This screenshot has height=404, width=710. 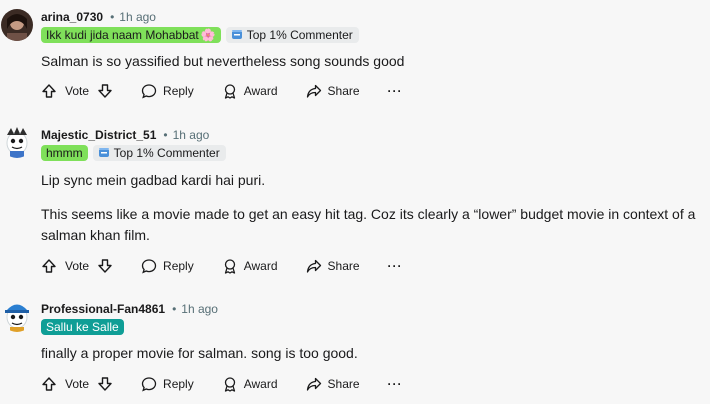 I want to click on flair-text: Sallu ke Salle, so click(x=82, y=327).